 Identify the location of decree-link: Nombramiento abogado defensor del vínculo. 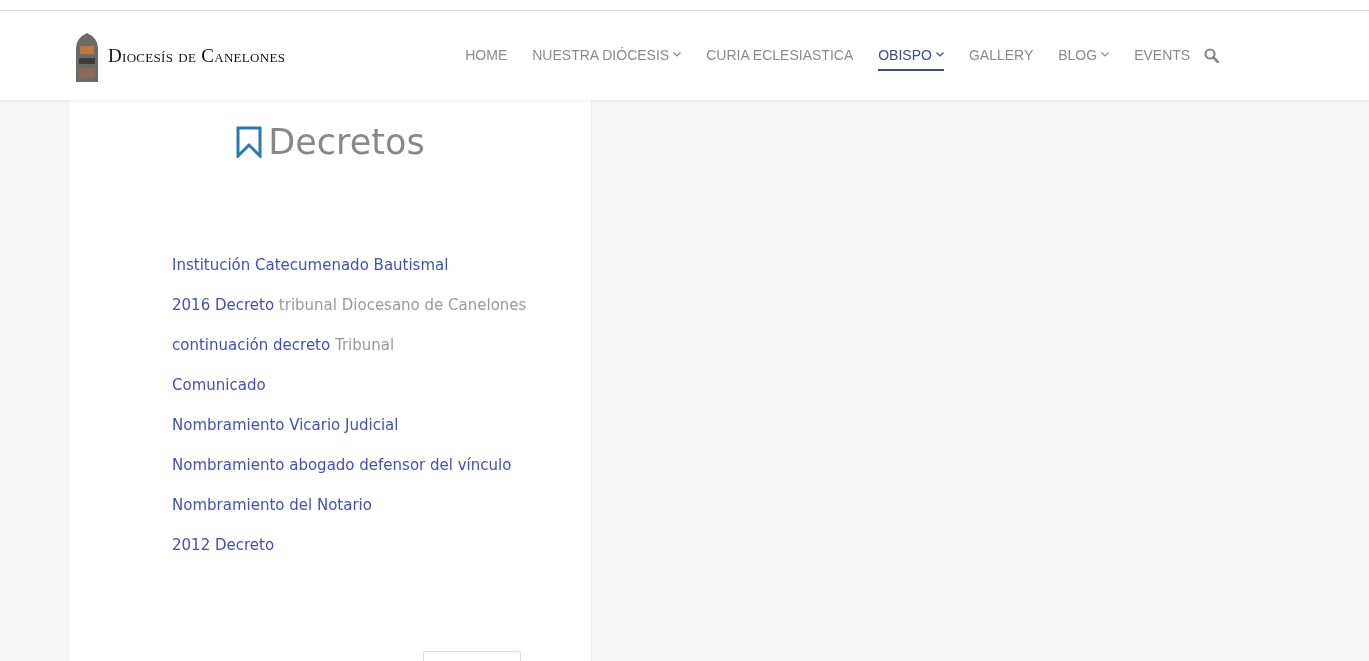
(342, 465).